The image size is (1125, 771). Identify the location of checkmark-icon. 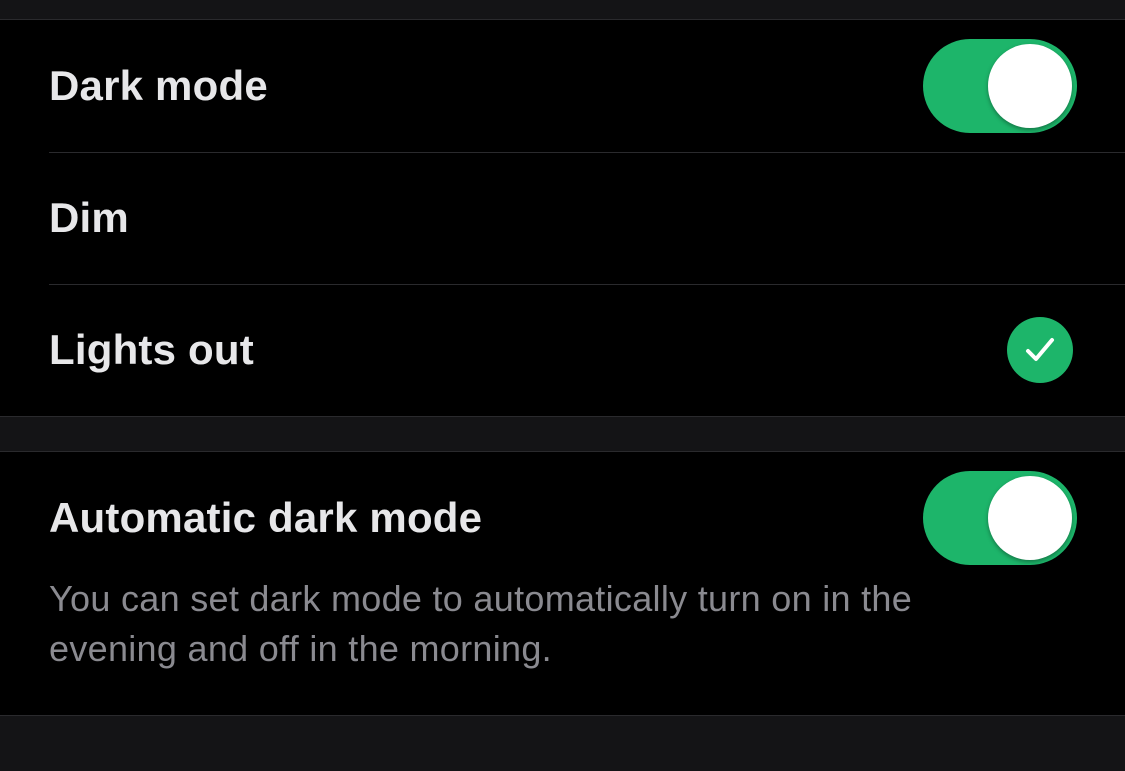
(1040, 350).